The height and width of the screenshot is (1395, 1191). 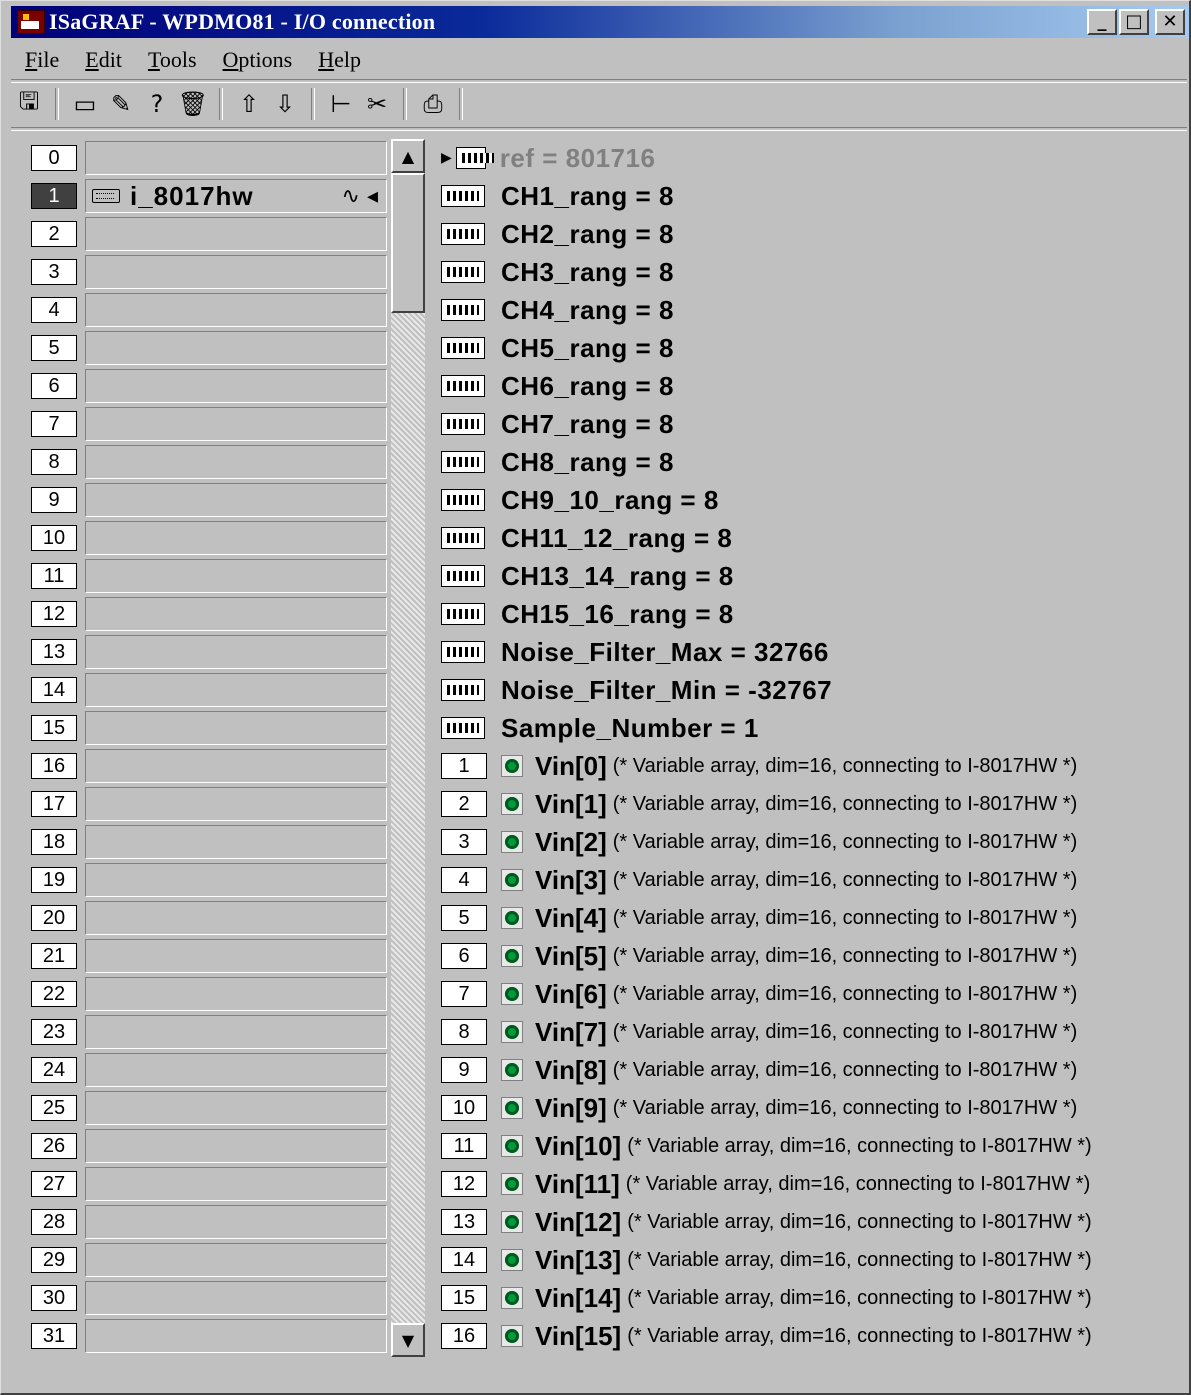 I want to click on slot-number: 17, so click(x=54, y=804).